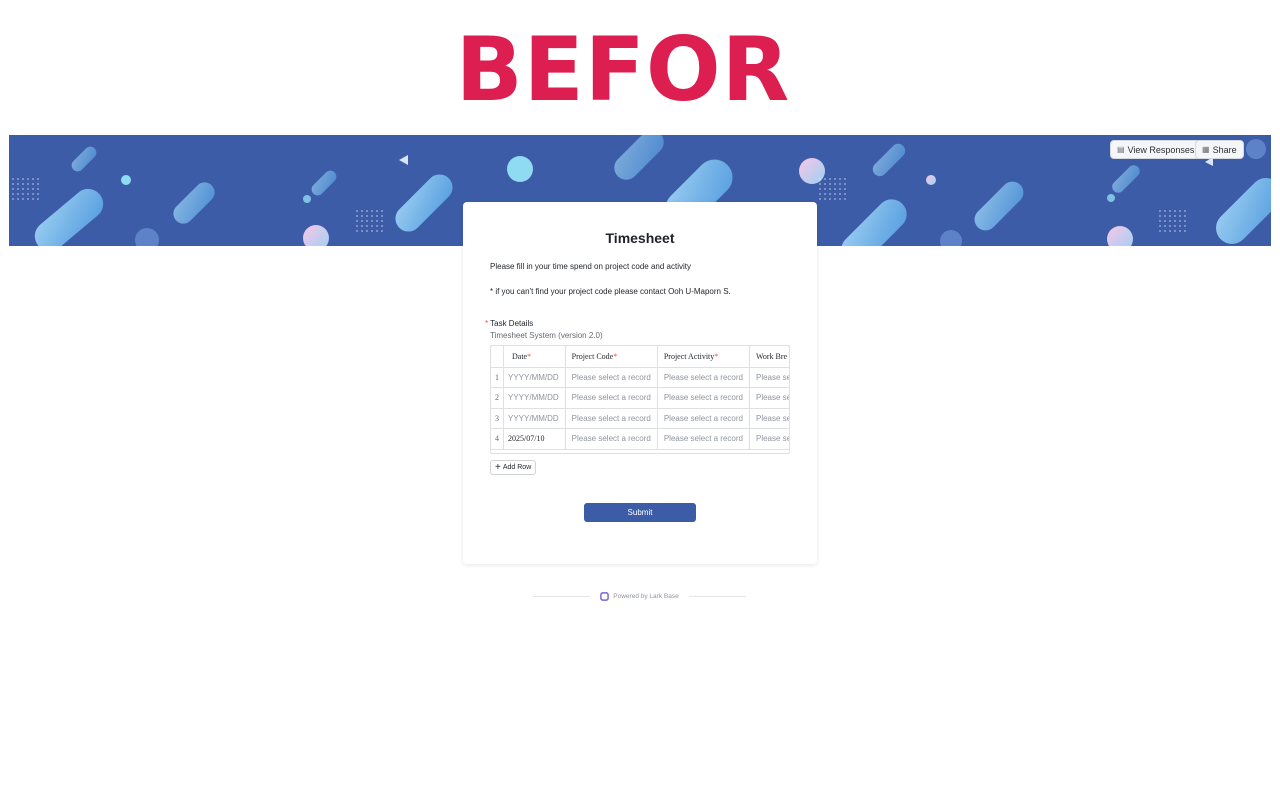  What do you see at coordinates (640, 238) in the screenshot?
I see `form-title: Timesheet` at bounding box center [640, 238].